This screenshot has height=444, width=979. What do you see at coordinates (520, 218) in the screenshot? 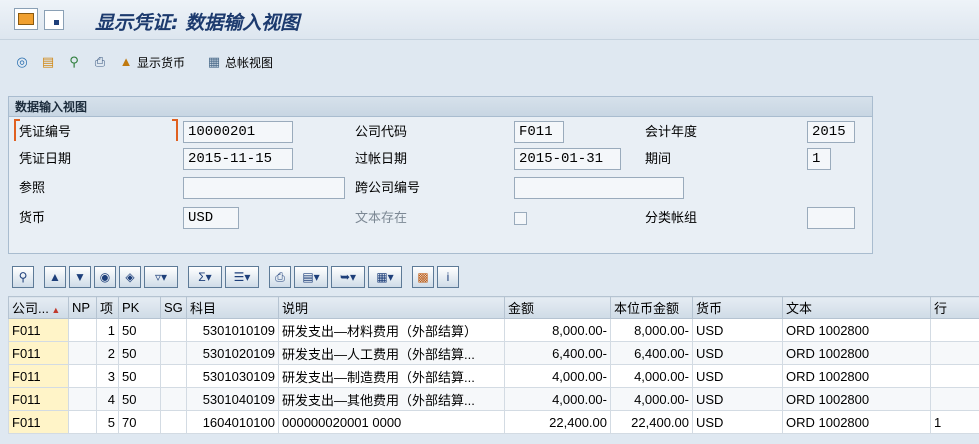
I see `text-exists-checkbox` at bounding box center [520, 218].